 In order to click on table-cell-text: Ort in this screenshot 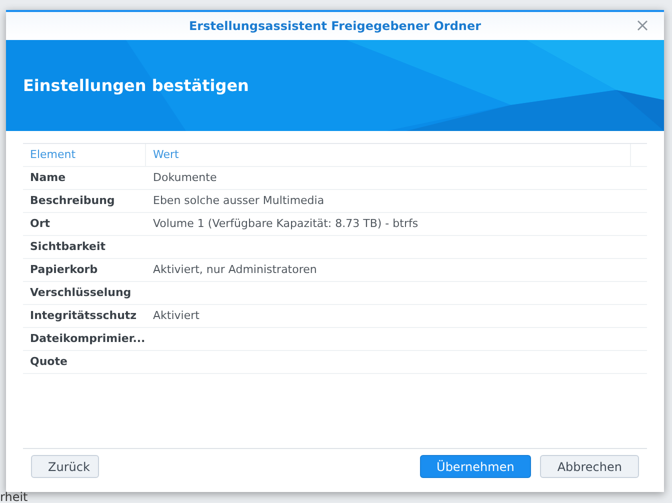, I will do `click(40, 224)`.